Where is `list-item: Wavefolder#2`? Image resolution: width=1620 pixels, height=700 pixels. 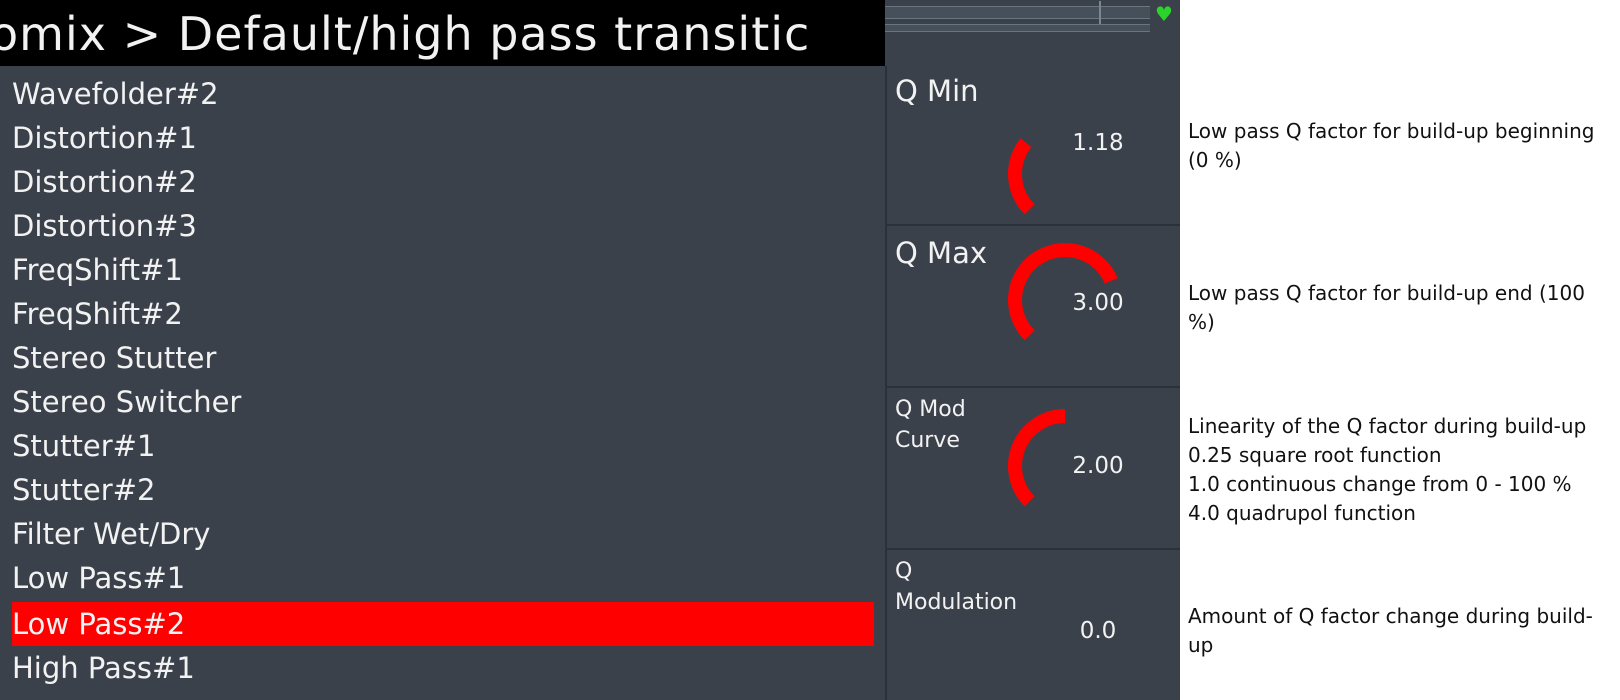
list-item: Wavefolder#2 is located at coordinates (443, 94).